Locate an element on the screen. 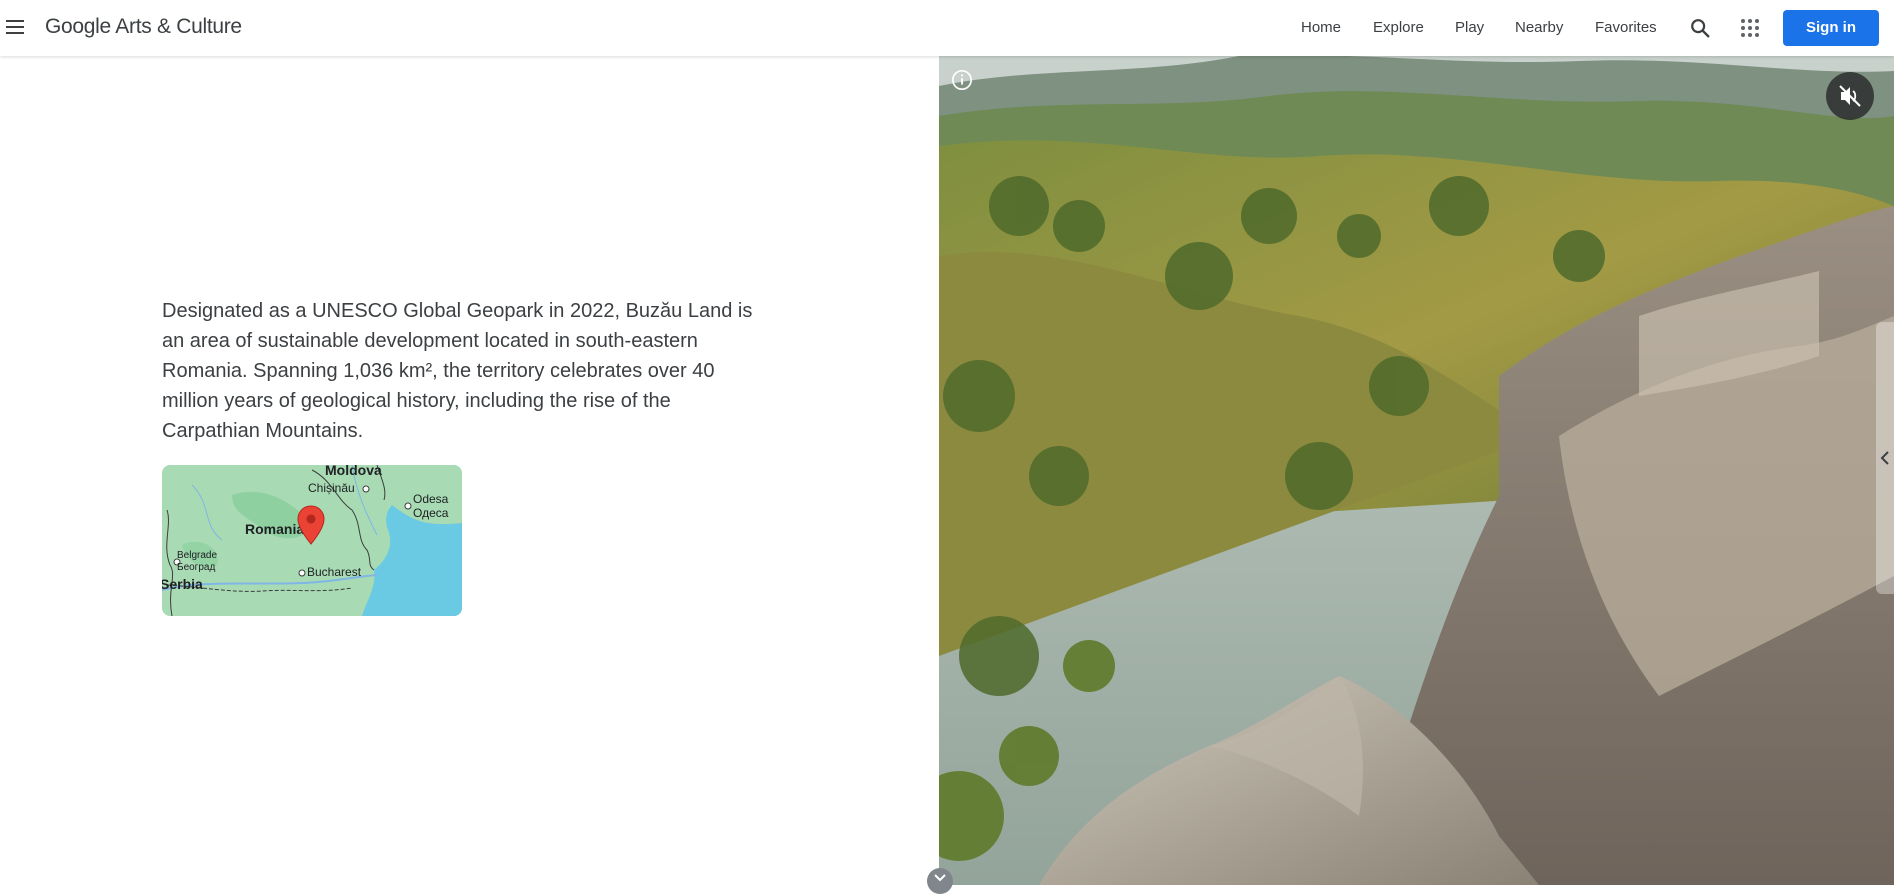  map-label-belgrade-cyrillic: Београд is located at coordinates (196, 567).